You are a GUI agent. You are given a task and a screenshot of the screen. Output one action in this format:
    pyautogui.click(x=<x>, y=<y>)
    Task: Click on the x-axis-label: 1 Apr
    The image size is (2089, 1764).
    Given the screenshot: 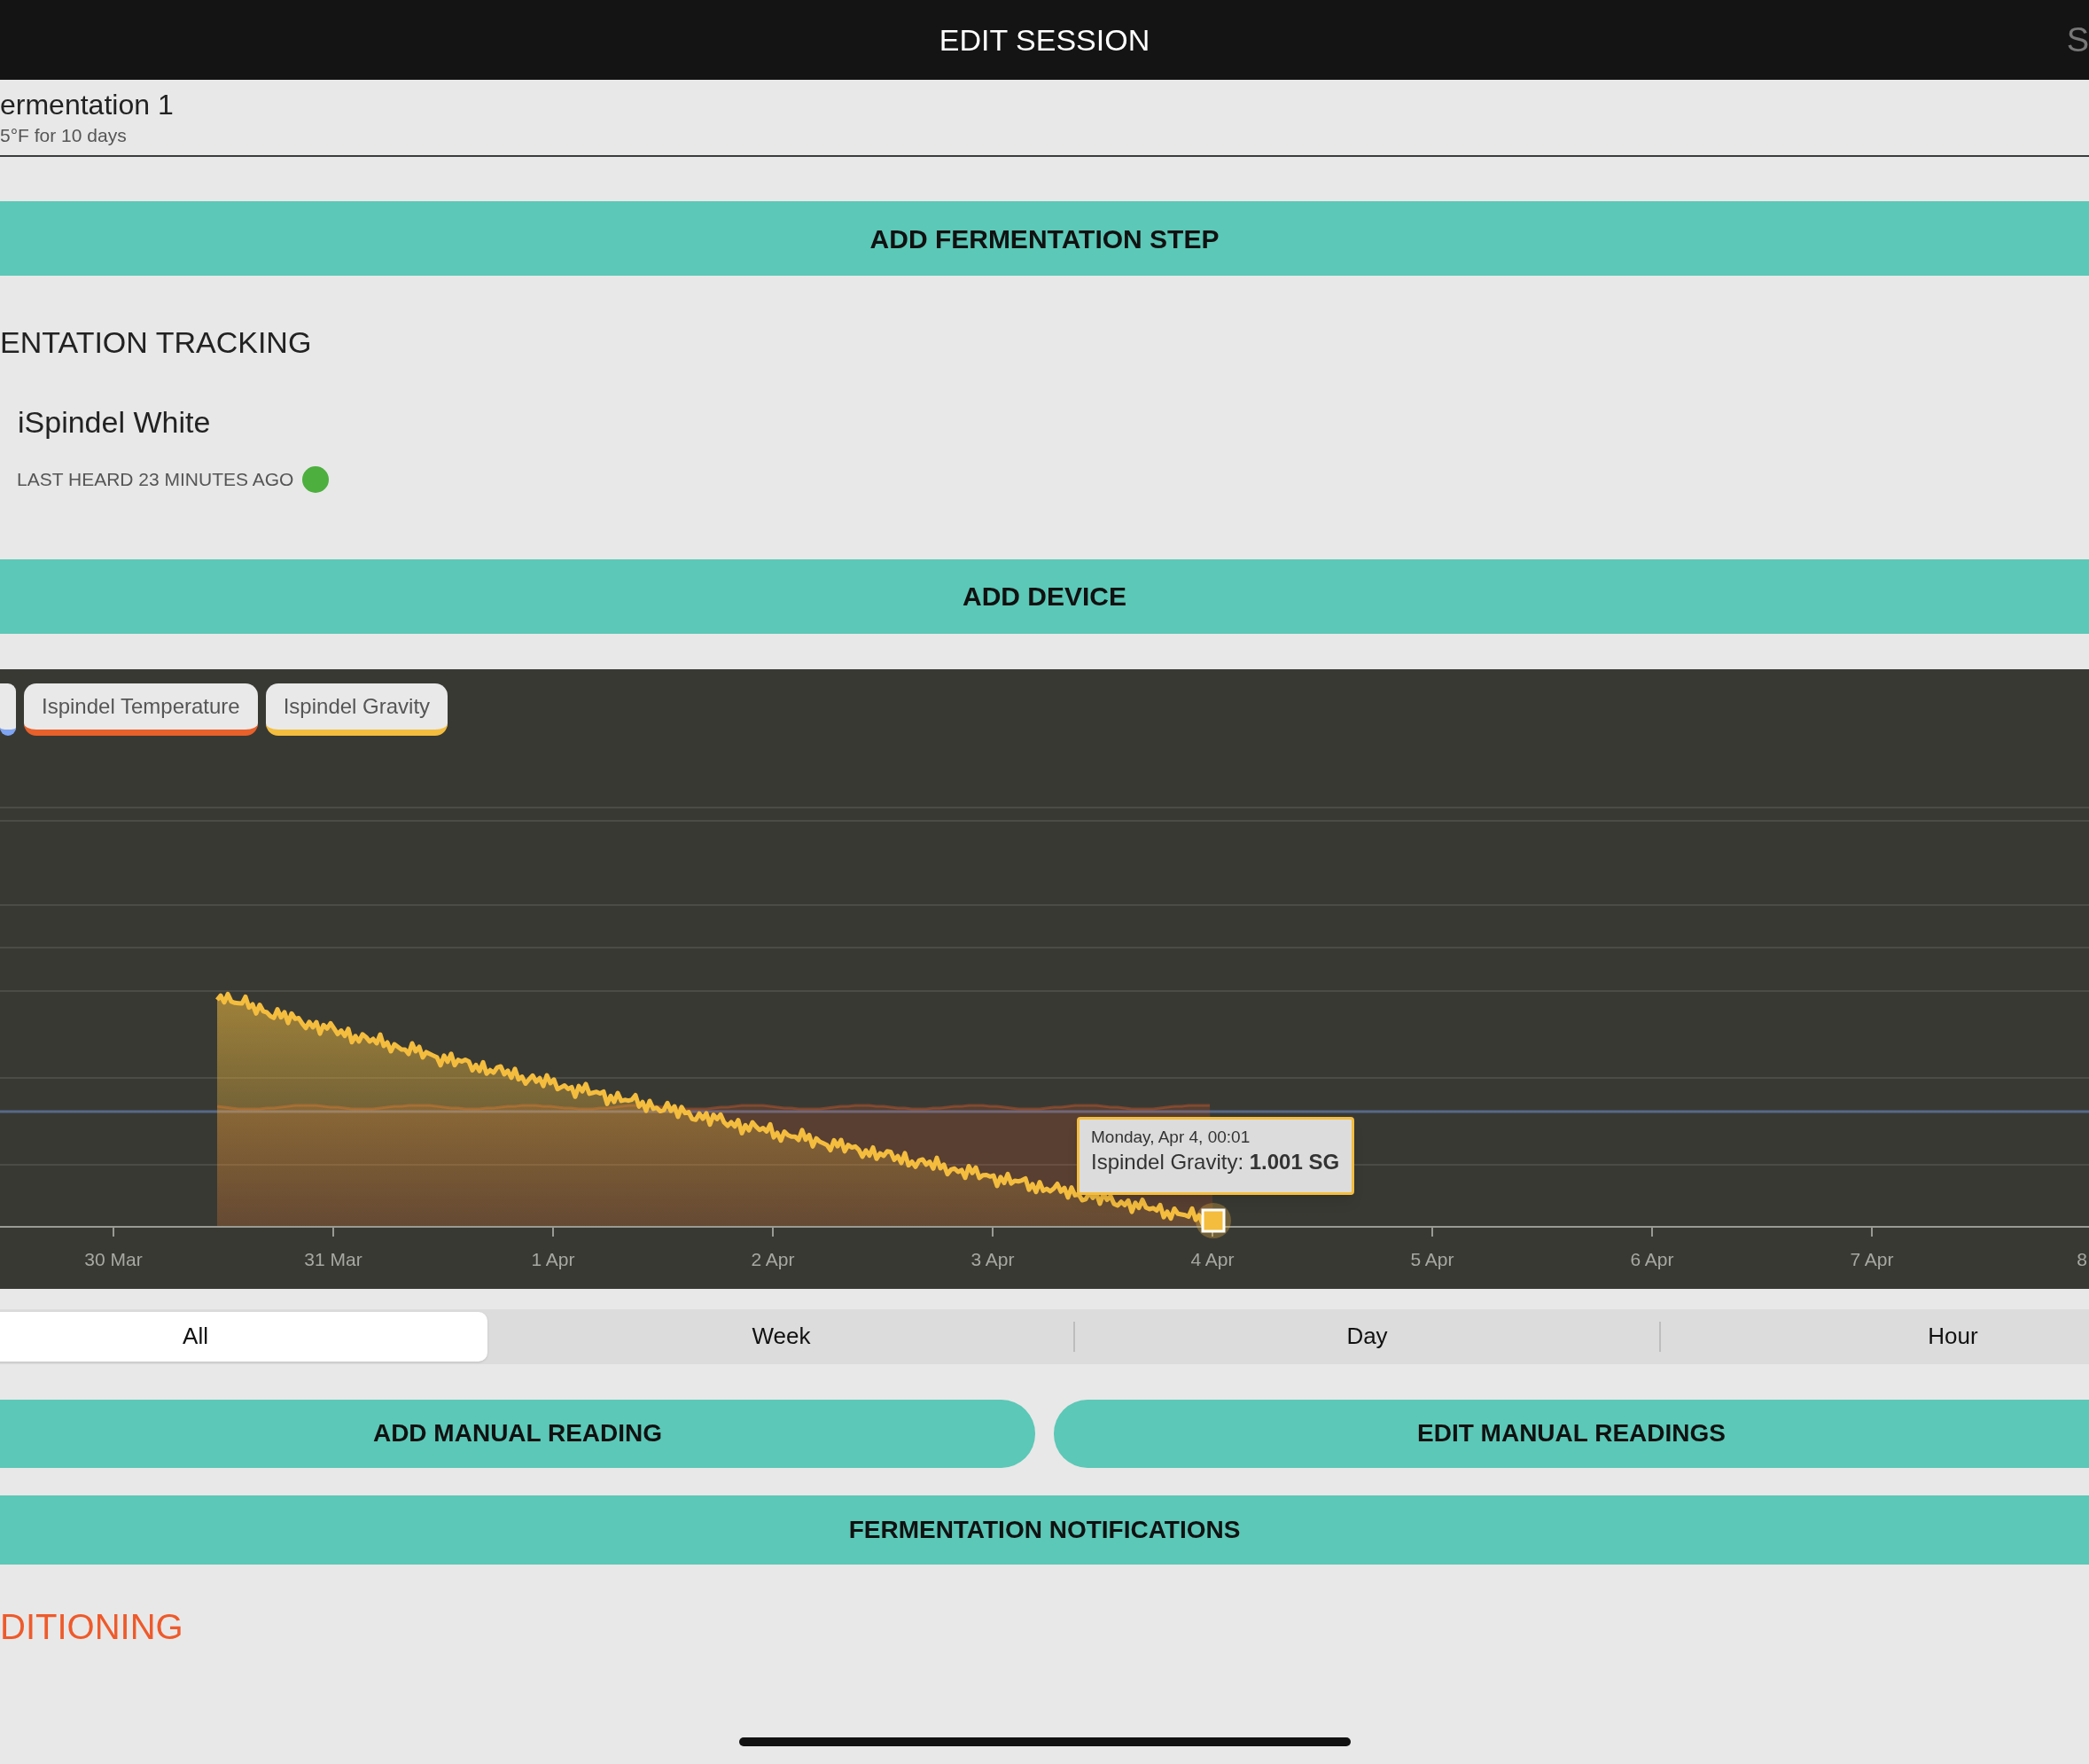 What is the action you would take?
    pyautogui.click(x=553, y=1259)
    